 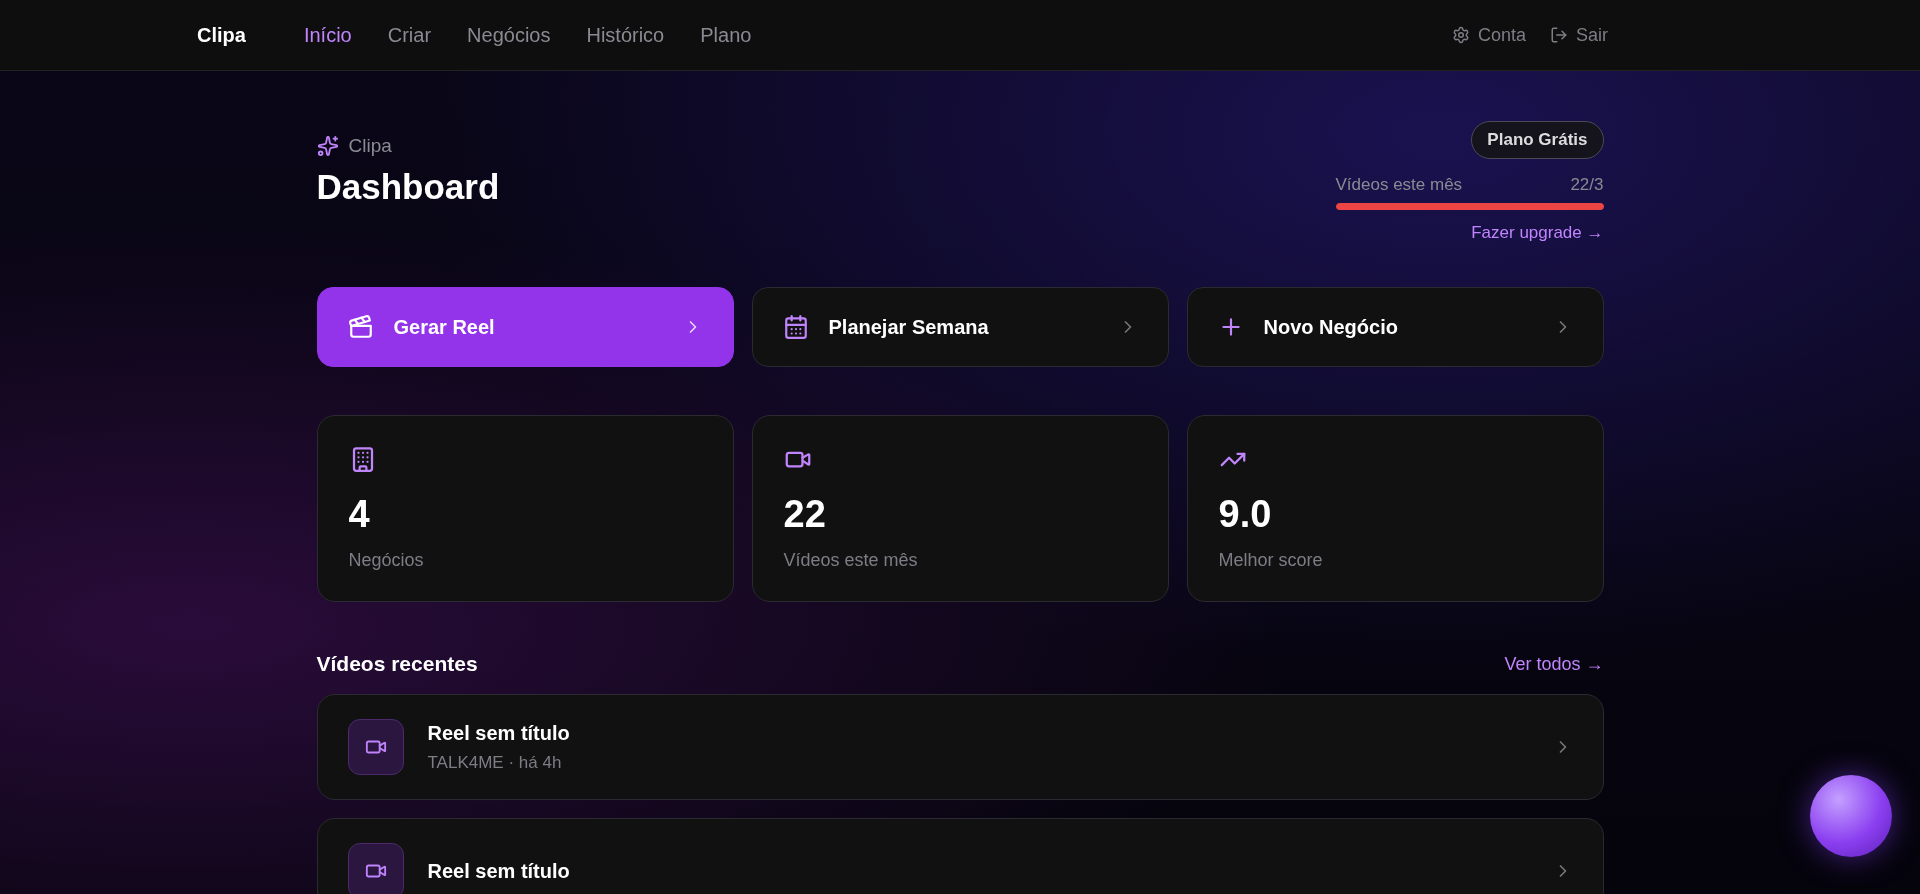 I want to click on calendar-icon, so click(x=795, y=327).